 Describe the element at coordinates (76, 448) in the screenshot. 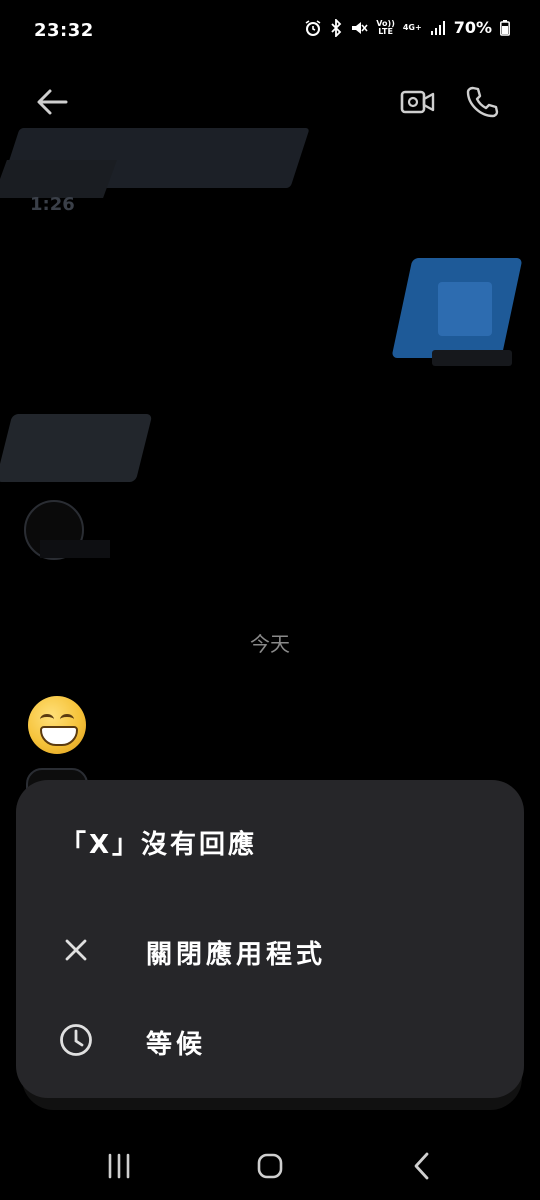

I see `received-message-redacted` at that location.